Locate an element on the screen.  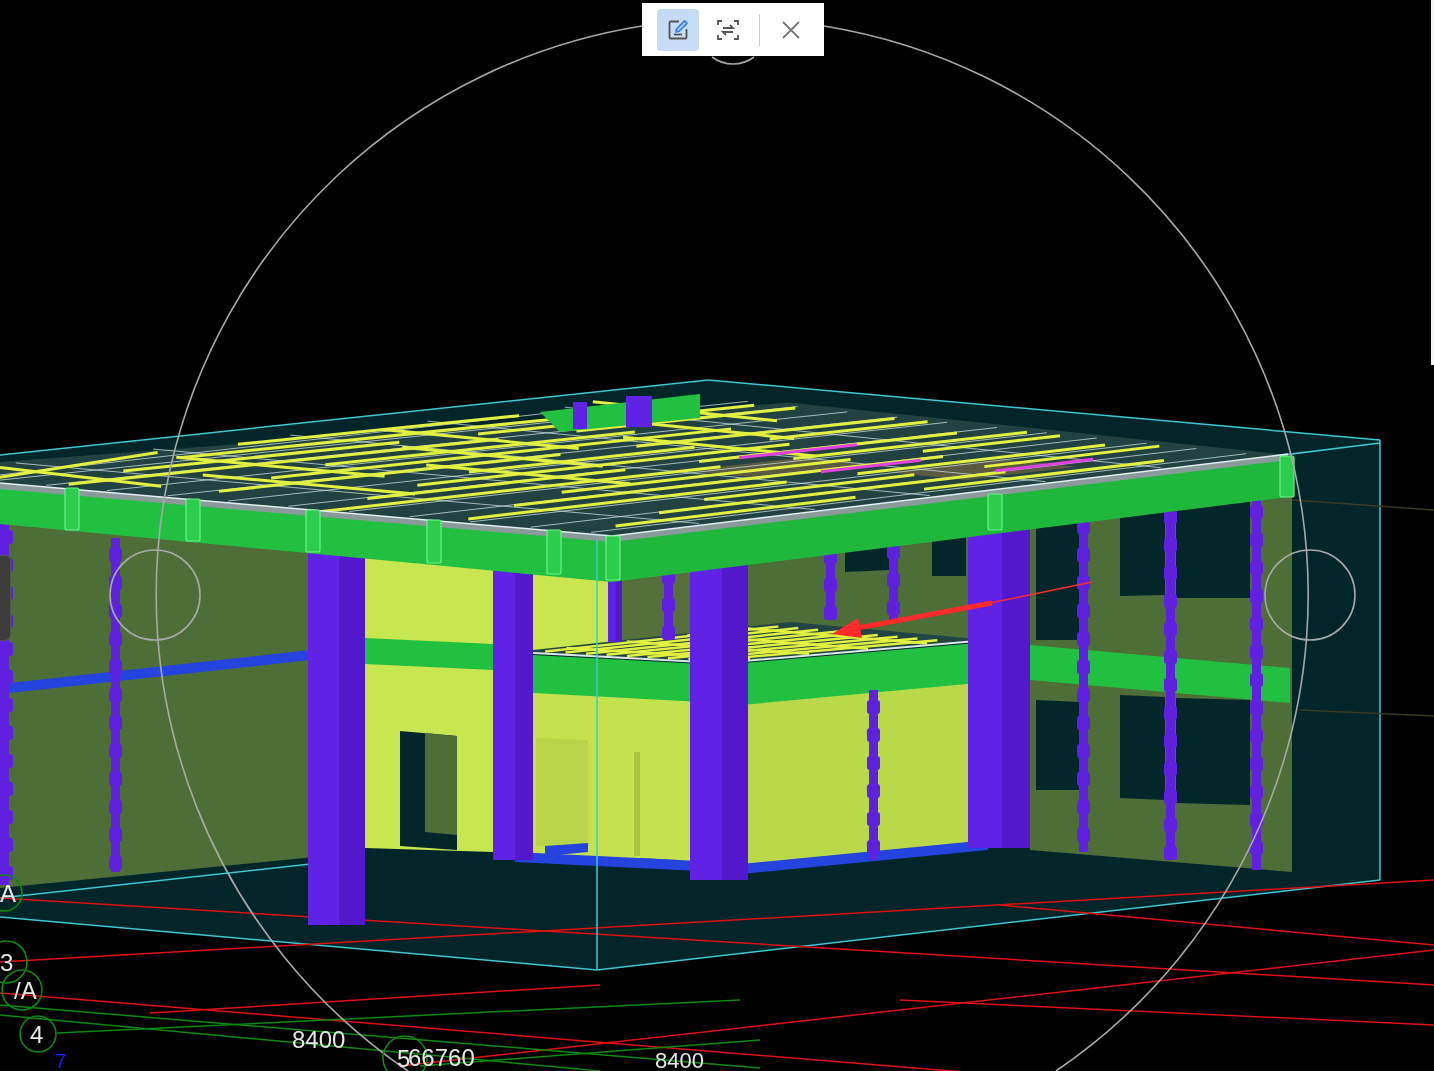
side-panel-handle is located at coordinates (5, 598).